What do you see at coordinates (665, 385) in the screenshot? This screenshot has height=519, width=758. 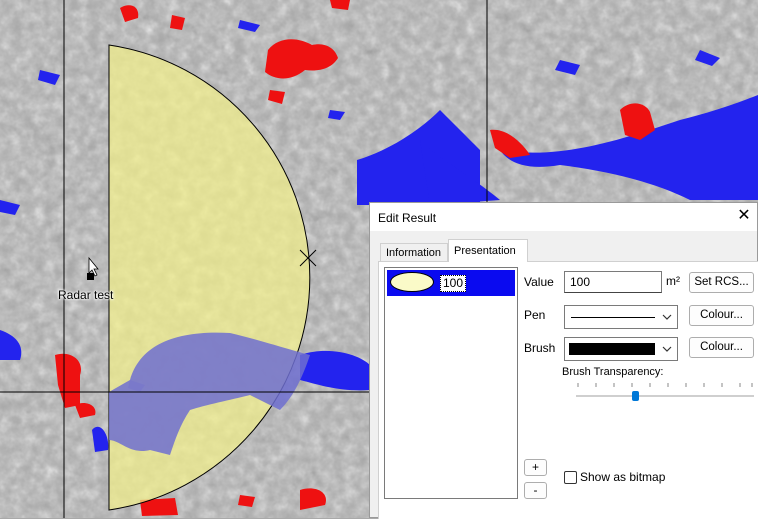 I see `slider-ticks` at bounding box center [665, 385].